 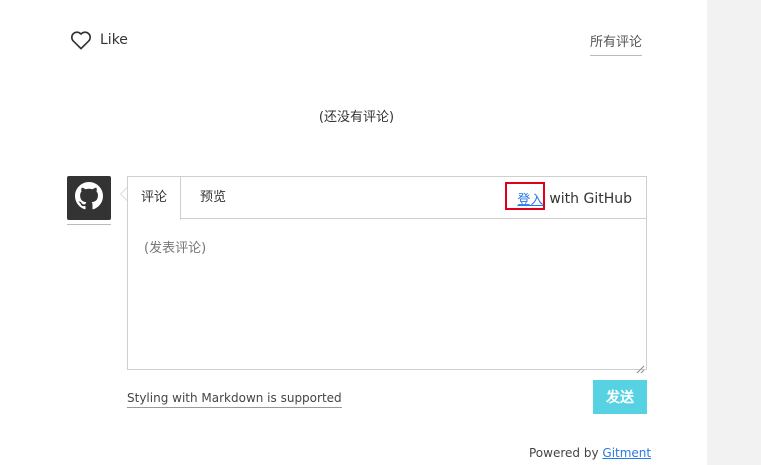 I want to click on like-label: Like, so click(x=114, y=40).